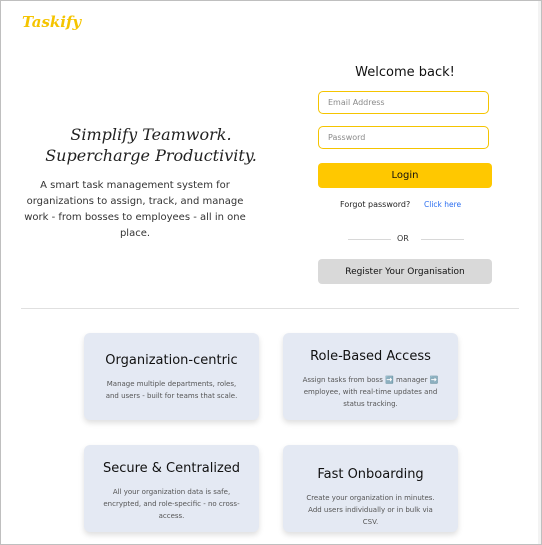 The width and height of the screenshot is (542, 545). Describe the element at coordinates (442, 204) in the screenshot. I see `forgot-password-link: Click here` at that location.